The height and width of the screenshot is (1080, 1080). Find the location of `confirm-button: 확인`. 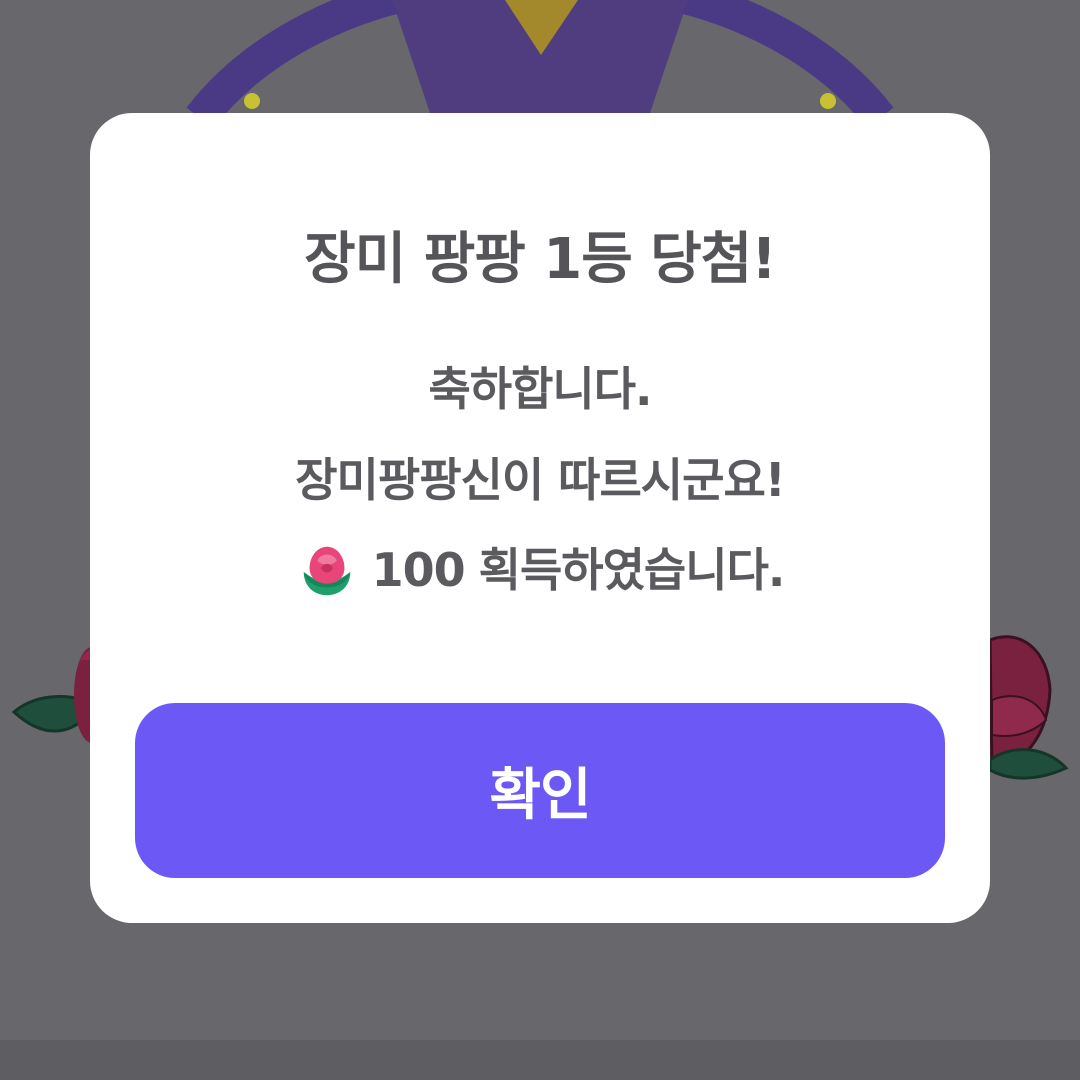

confirm-button: 확인 is located at coordinates (540, 790).